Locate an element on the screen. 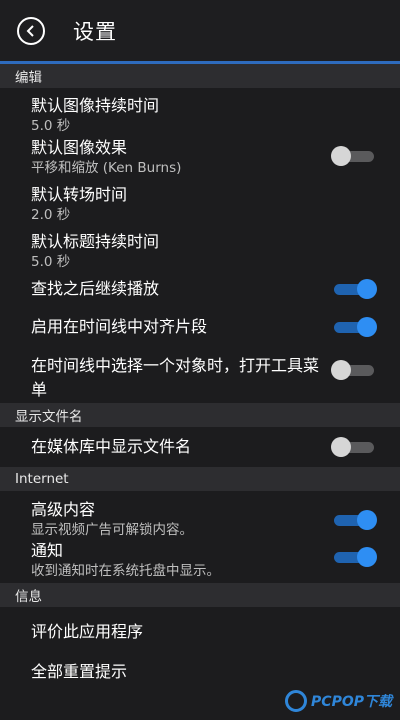 Image resolution: width=400 pixels, height=720 pixels. section-header-internet: Internet is located at coordinates (200, 479).